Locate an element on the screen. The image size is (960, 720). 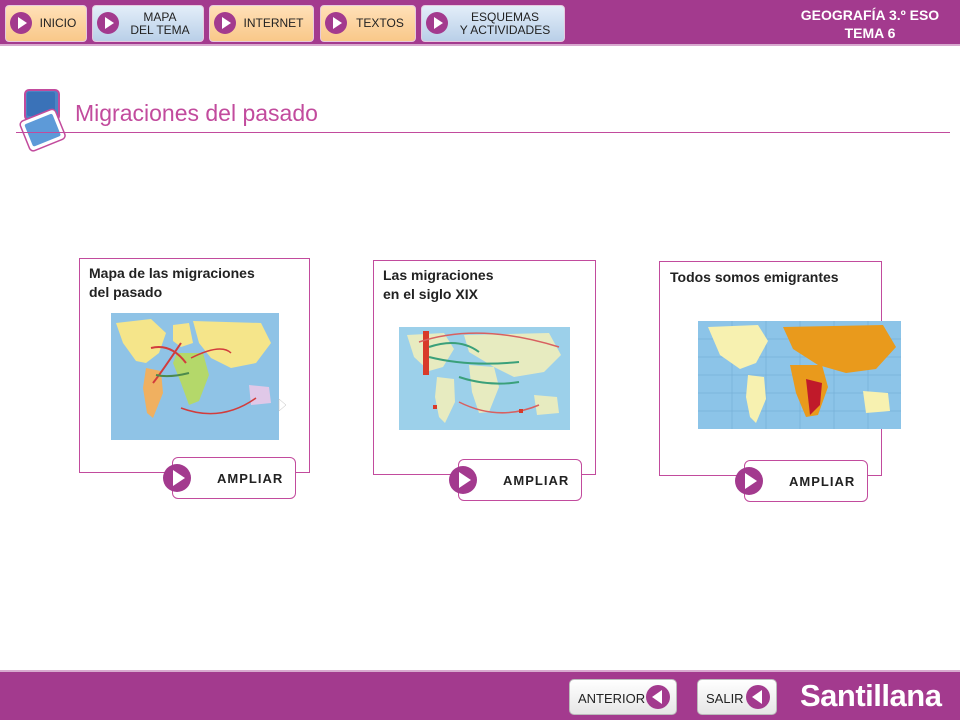
card-title: Las migraciones en el siglo XIX is located at coordinates (438, 284).